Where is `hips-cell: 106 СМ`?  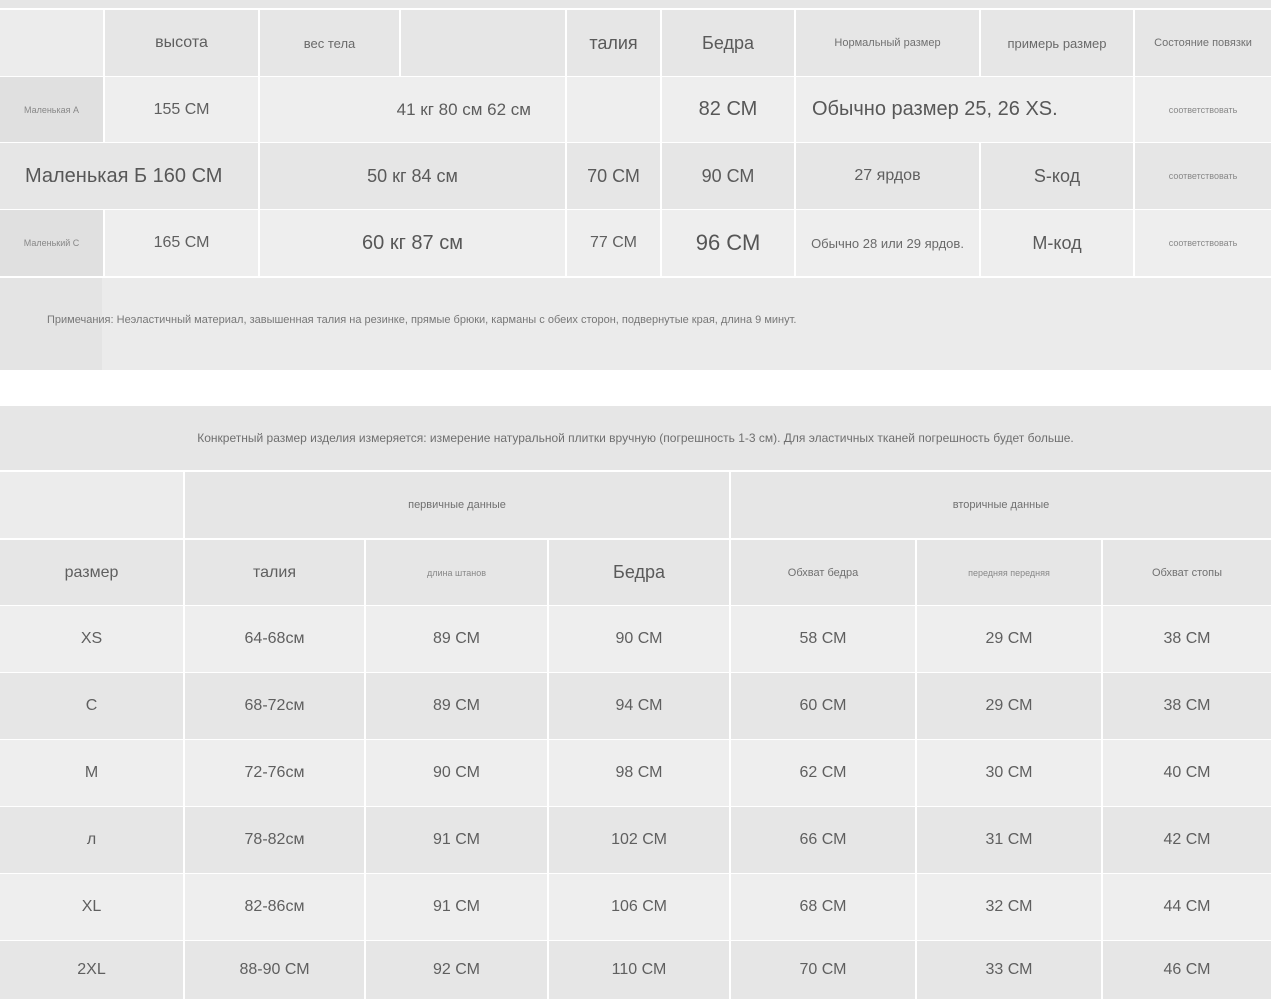 hips-cell: 106 СМ is located at coordinates (639, 907).